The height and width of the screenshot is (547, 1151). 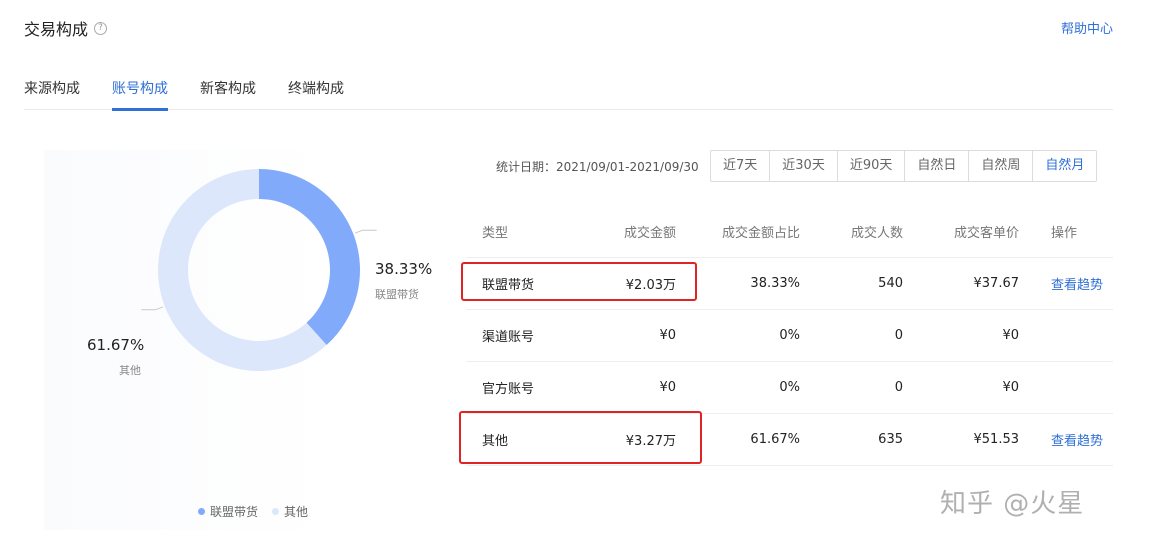 I want to click on legend-dot-alliance, so click(x=201, y=511).